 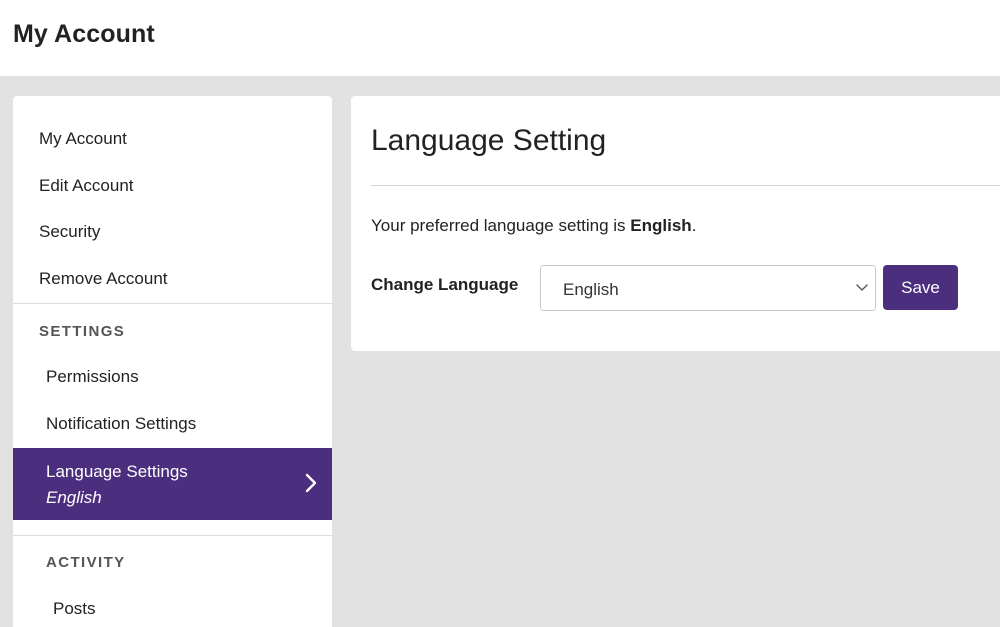 What do you see at coordinates (920, 287) in the screenshot?
I see `save-button: Save` at bounding box center [920, 287].